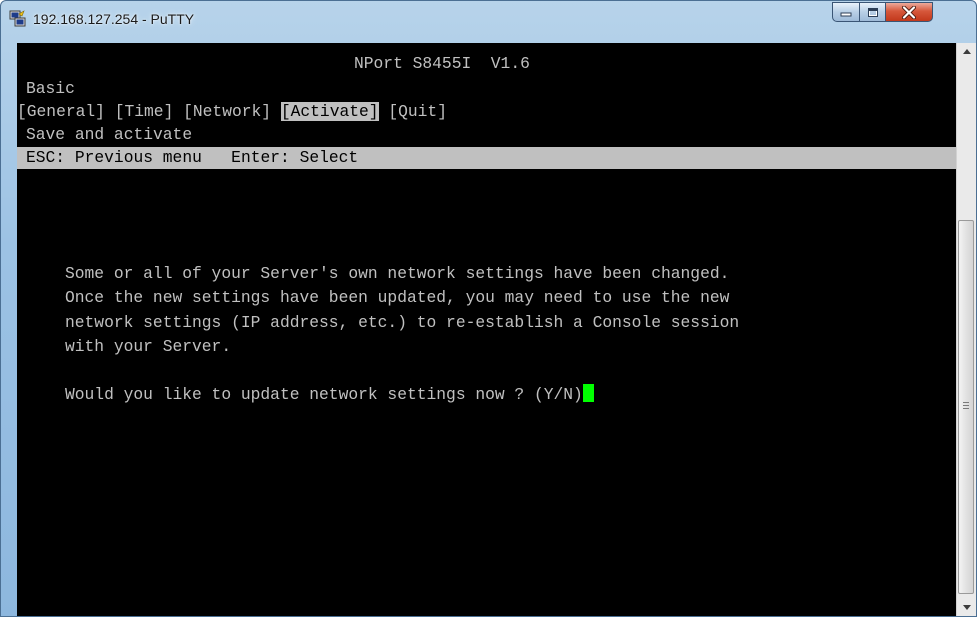  What do you see at coordinates (192, 157) in the screenshot?
I see `status-bar-text: ESC: Previous menu Enter: Select` at bounding box center [192, 157].